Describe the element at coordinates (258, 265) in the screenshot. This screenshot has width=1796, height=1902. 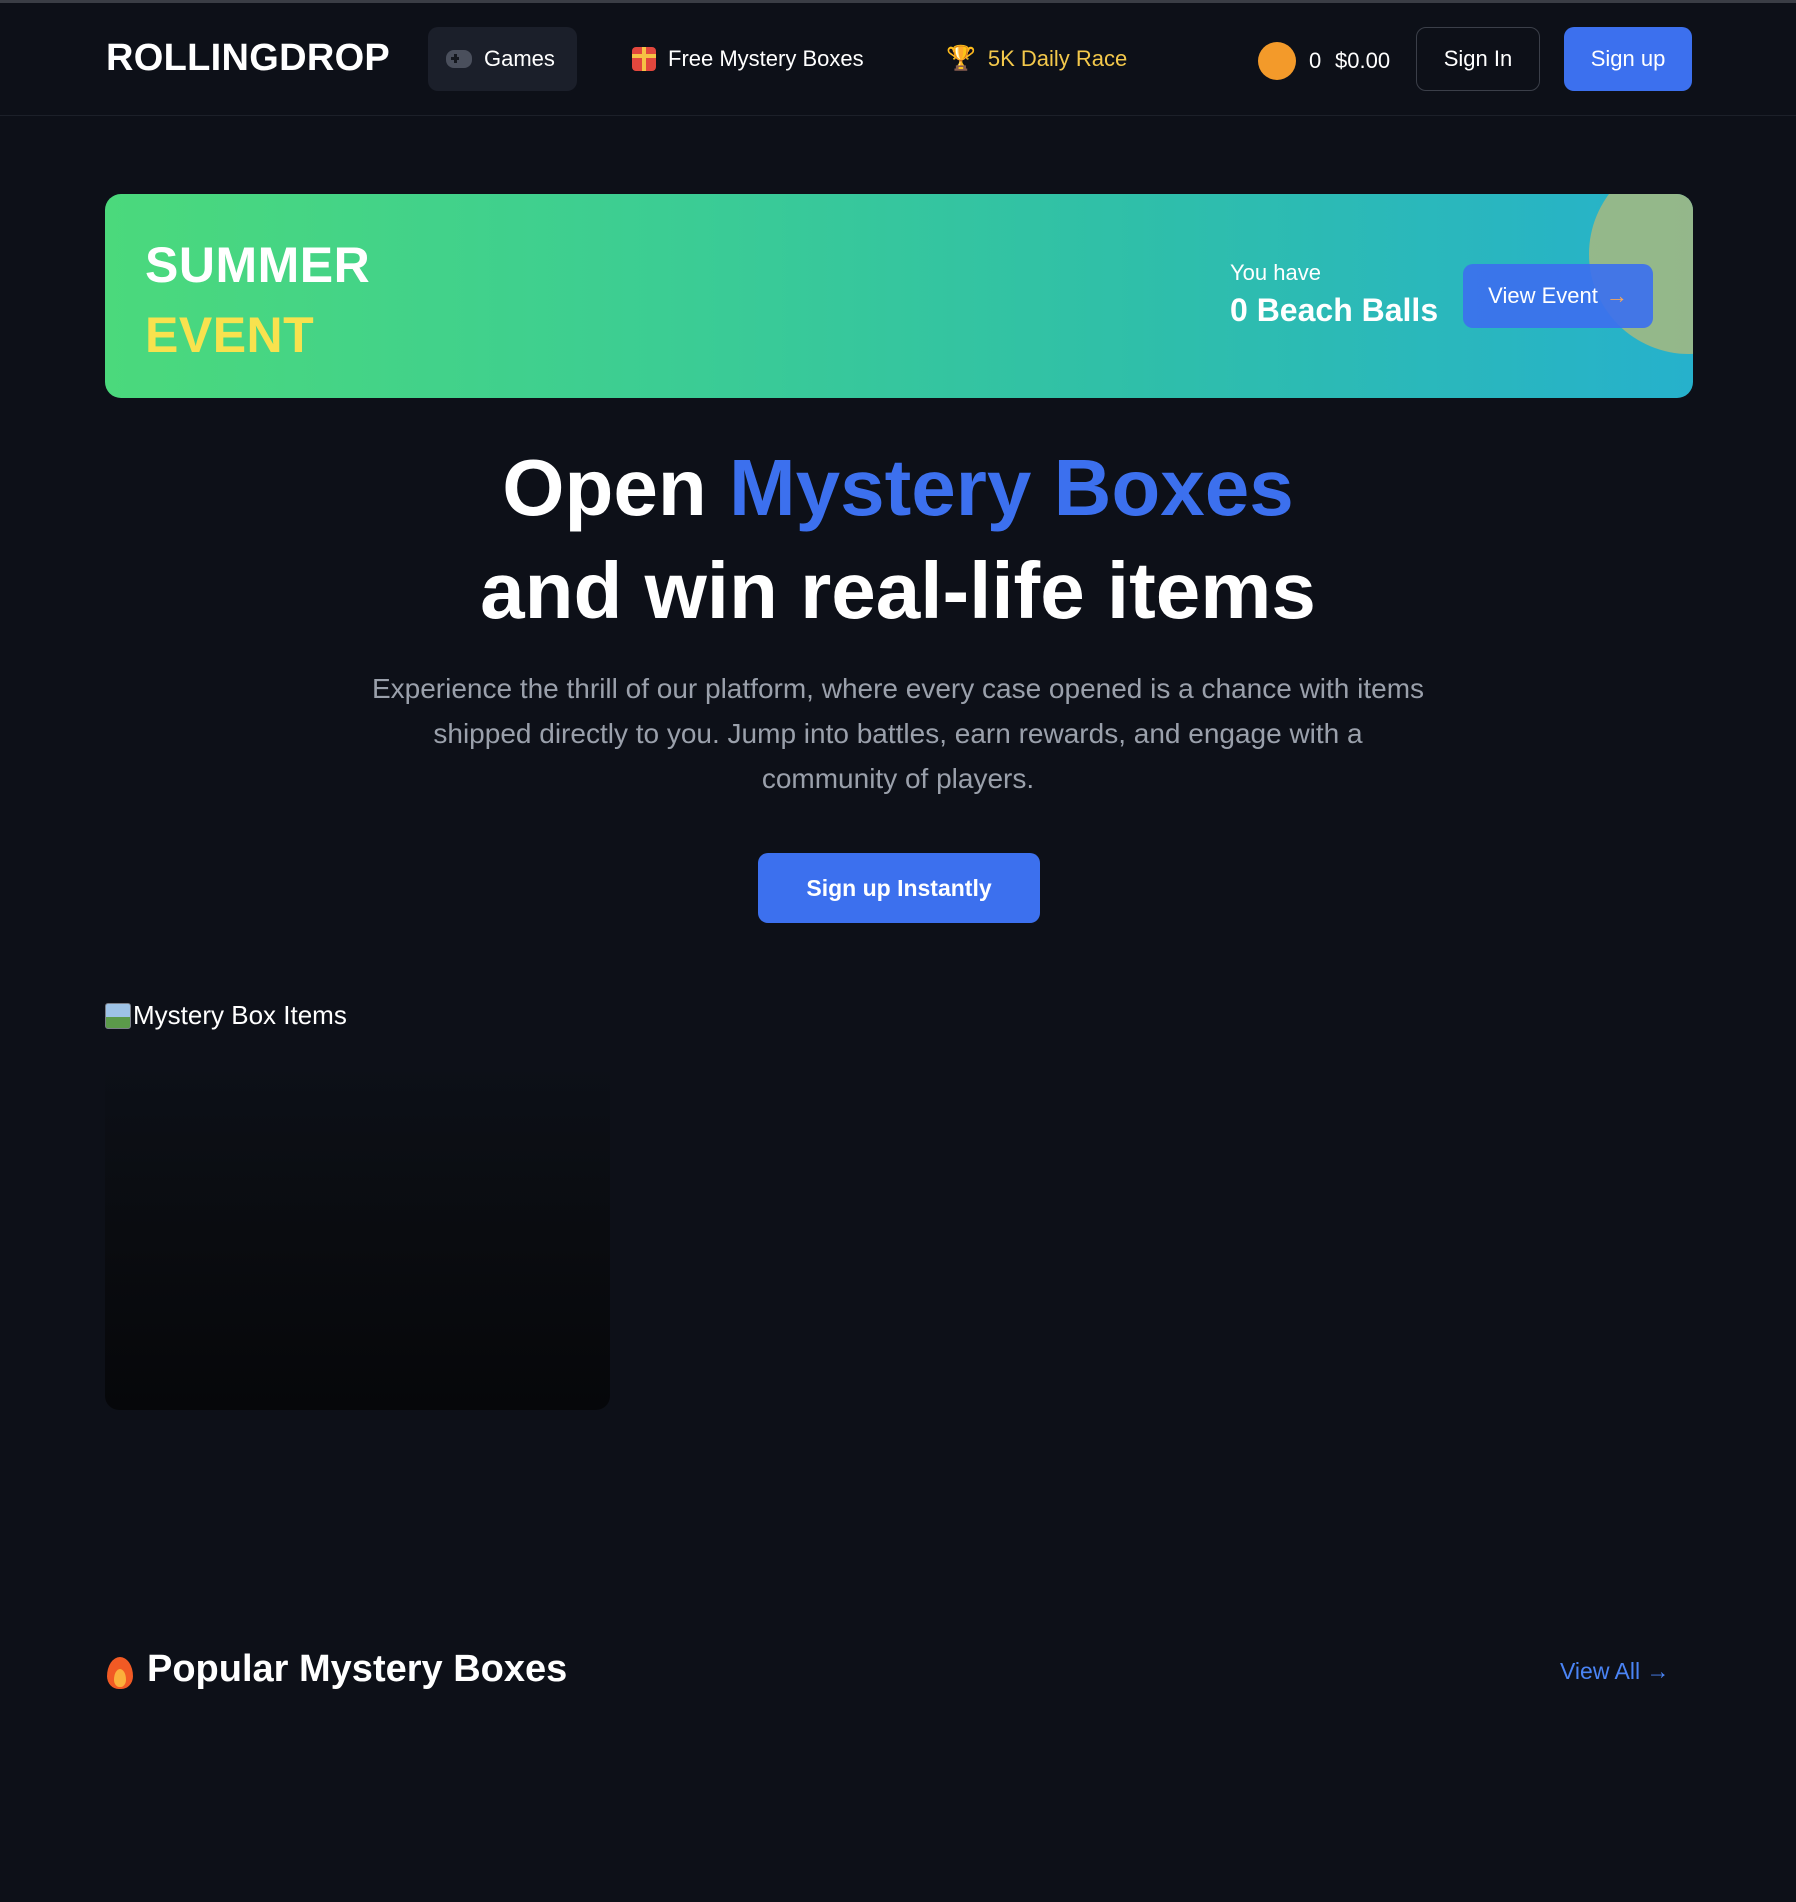
I see `event-title-summer: SUMMER` at that location.